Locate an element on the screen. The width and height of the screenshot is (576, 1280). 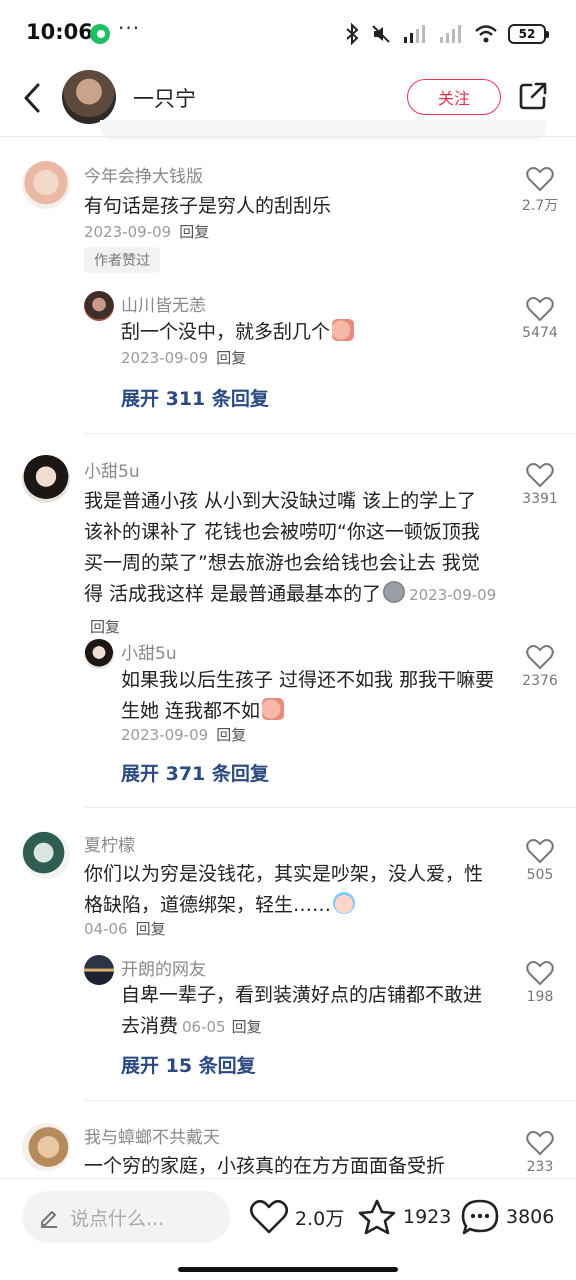
comment-like-button: 3391 is located at coordinates (540, 484).